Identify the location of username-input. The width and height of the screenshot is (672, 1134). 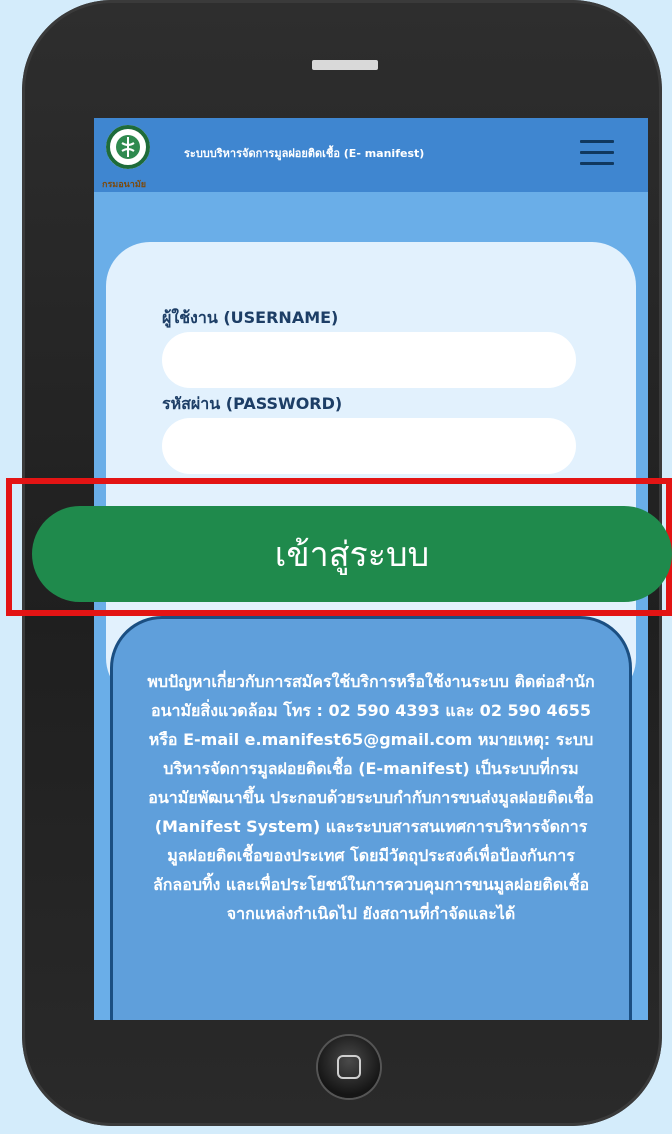
(369, 360).